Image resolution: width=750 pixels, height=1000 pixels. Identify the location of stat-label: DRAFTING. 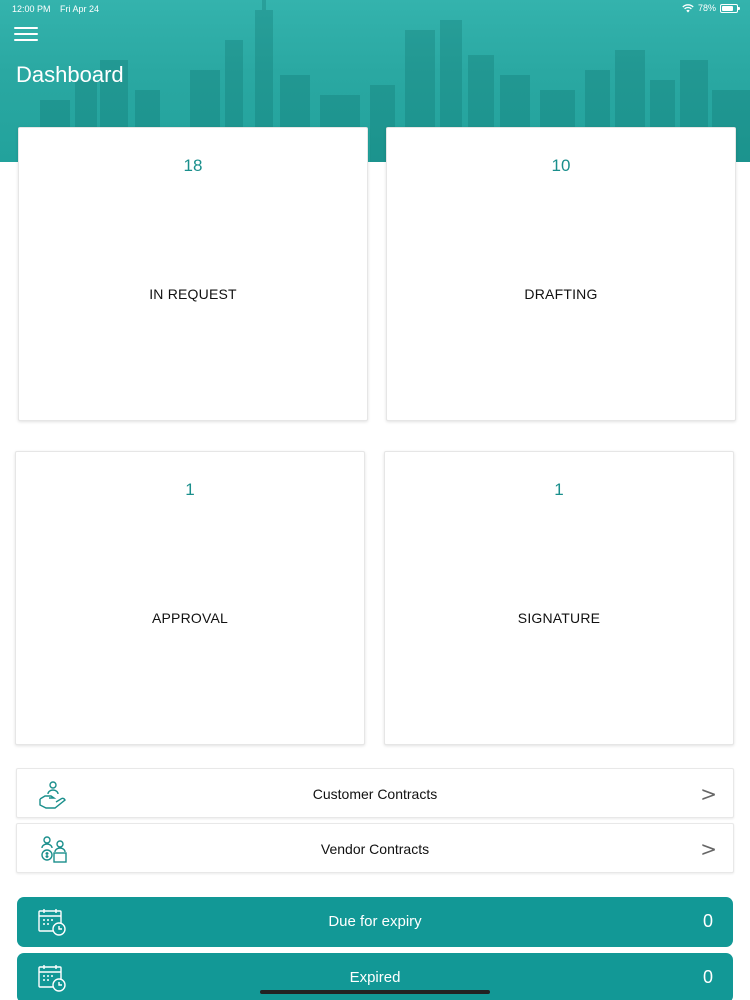
(561, 294).